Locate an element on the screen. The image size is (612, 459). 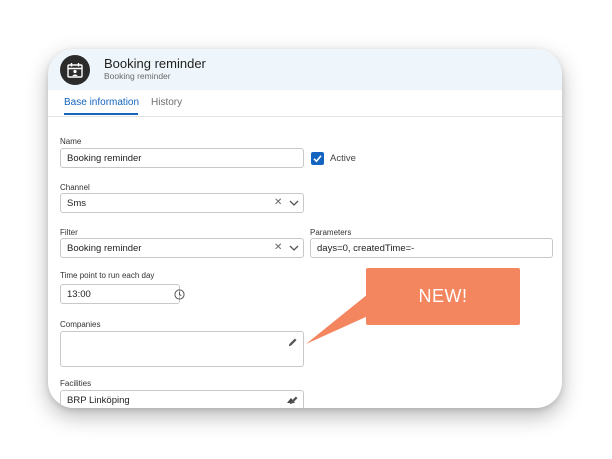
time-point-label: Time point to run each day is located at coordinates (107, 275).